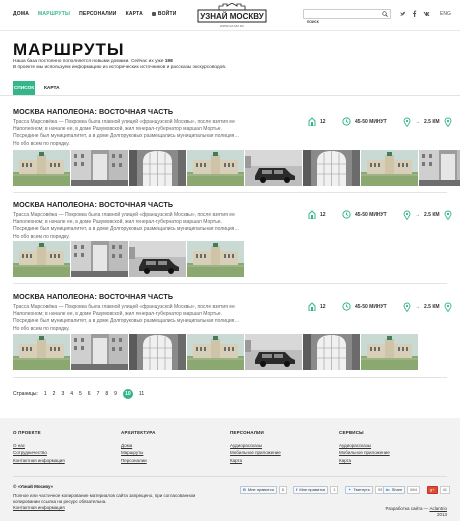 This screenshot has width=460, height=521. I want to click on houses-count: 12, so click(323, 214).